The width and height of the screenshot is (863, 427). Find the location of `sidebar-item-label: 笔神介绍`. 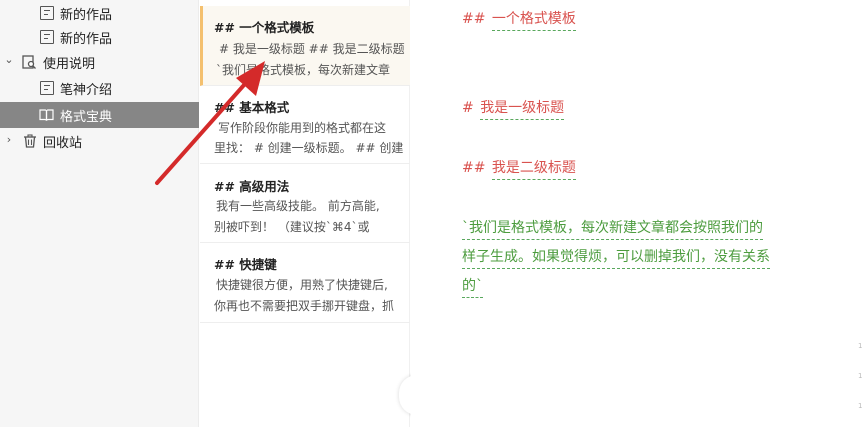

sidebar-item-label: 笔神介绍 is located at coordinates (86, 90).